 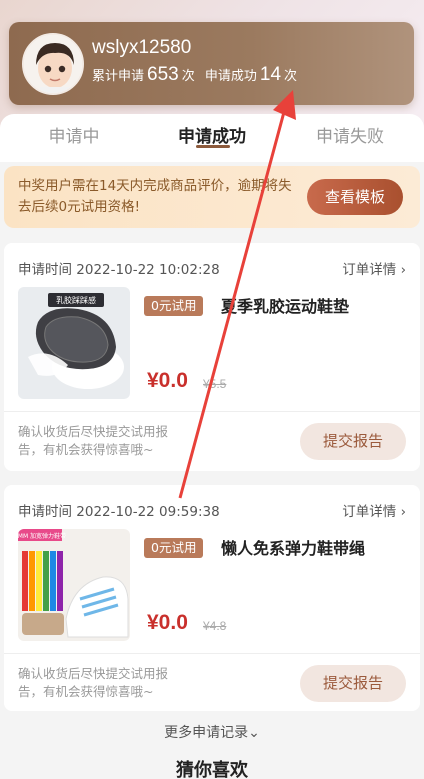 I want to click on original-price: ¥5.5, so click(x=215, y=384).